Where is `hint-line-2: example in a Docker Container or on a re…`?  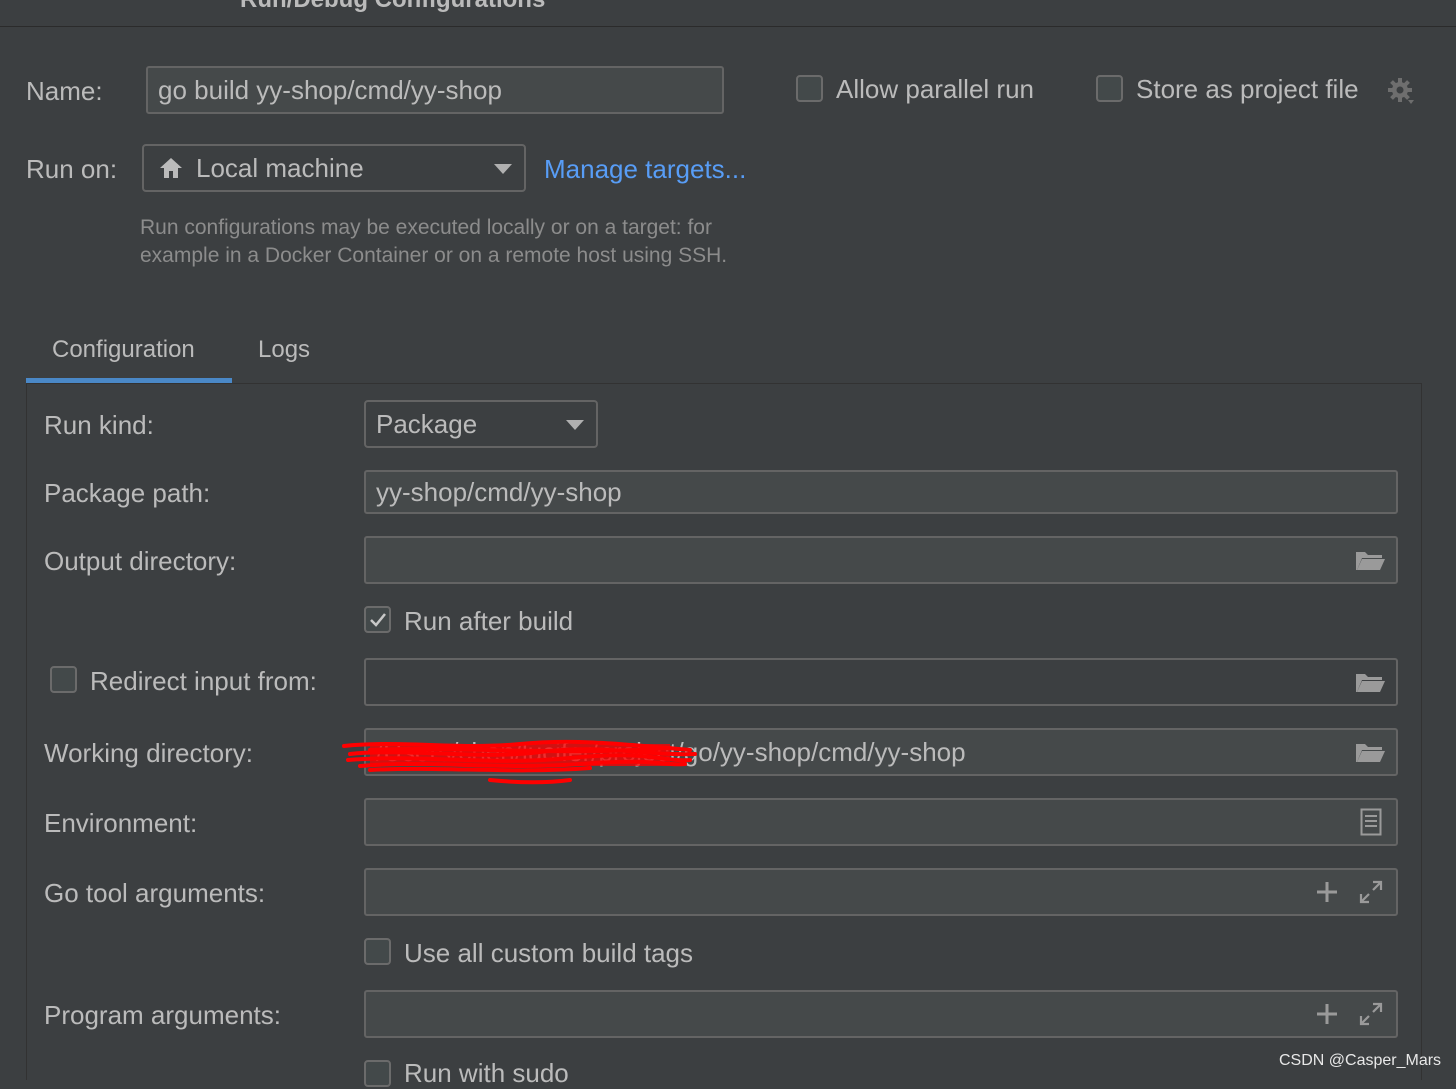 hint-line-2: example in a Docker Container or on a re… is located at coordinates (434, 255).